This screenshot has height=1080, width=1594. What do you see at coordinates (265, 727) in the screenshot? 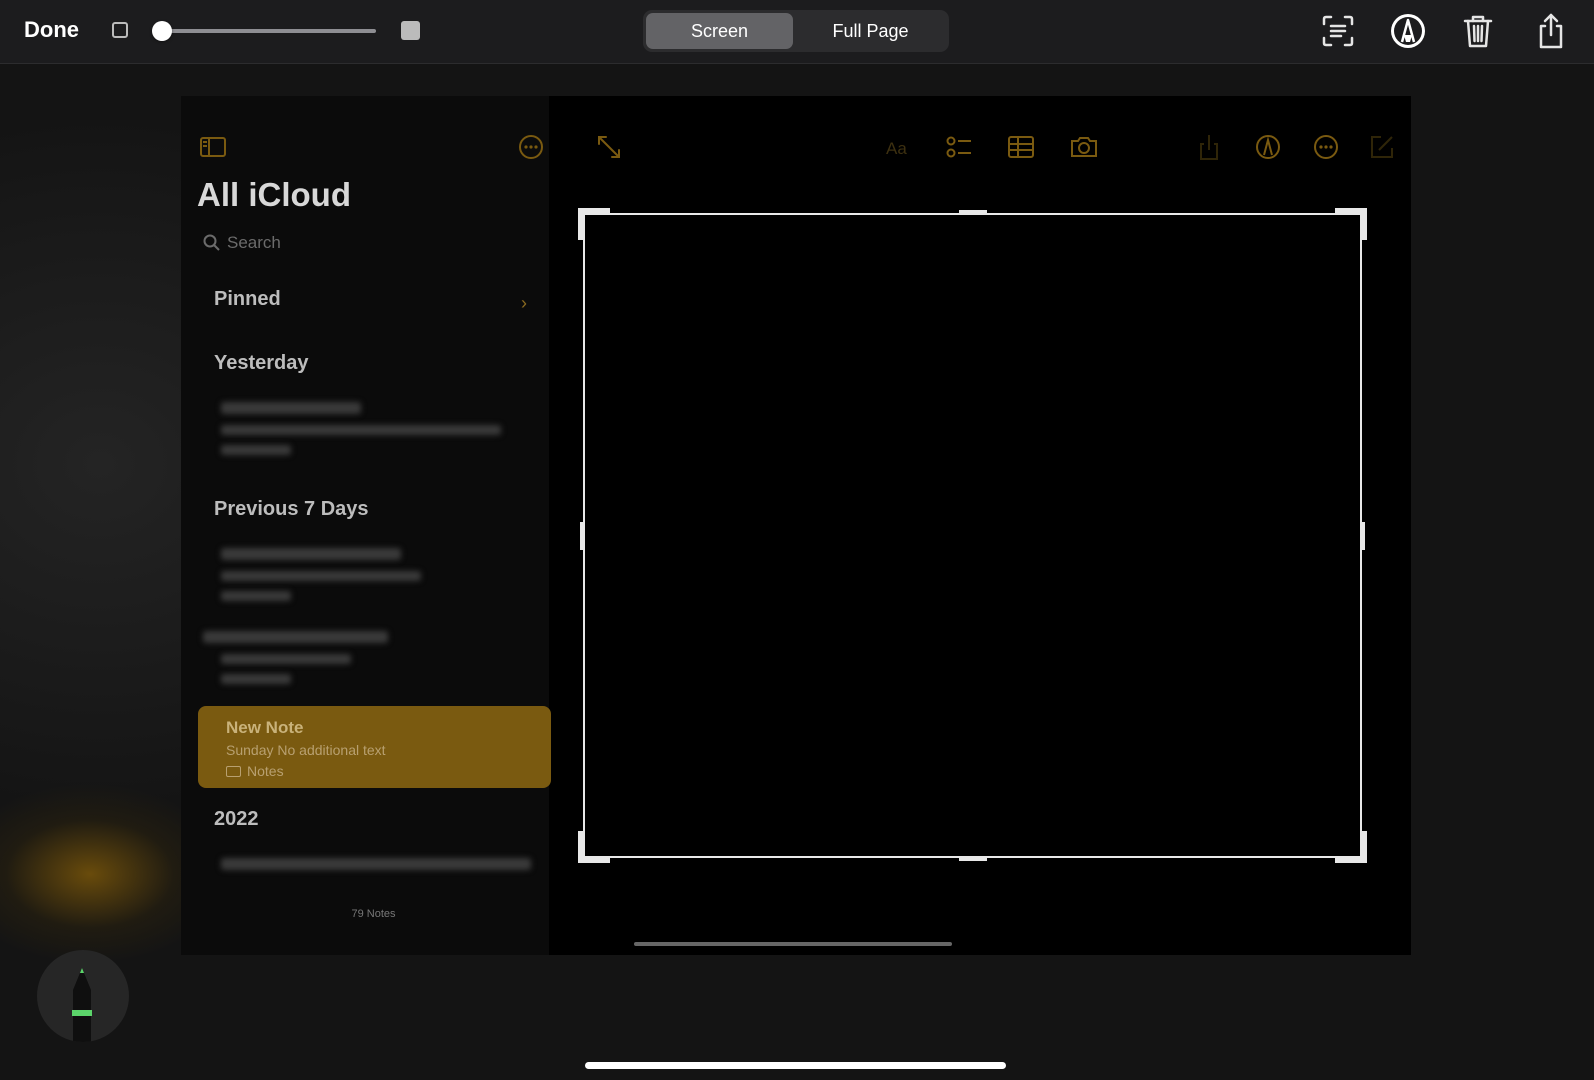
I see `note-title: New Note` at bounding box center [265, 727].